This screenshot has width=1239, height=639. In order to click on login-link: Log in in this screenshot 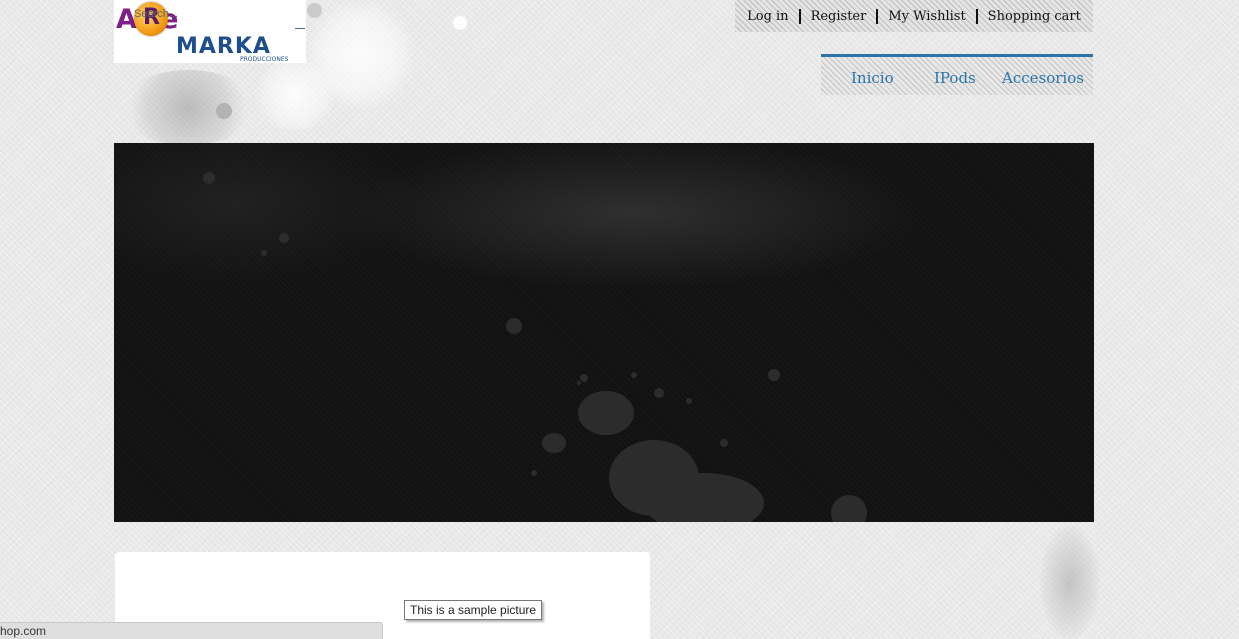, I will do `click(767, 16)`.